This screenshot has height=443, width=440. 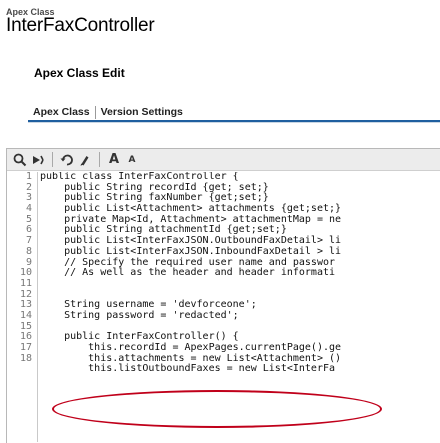 I want to click on line-number: 7, so click(x=28, y=241).